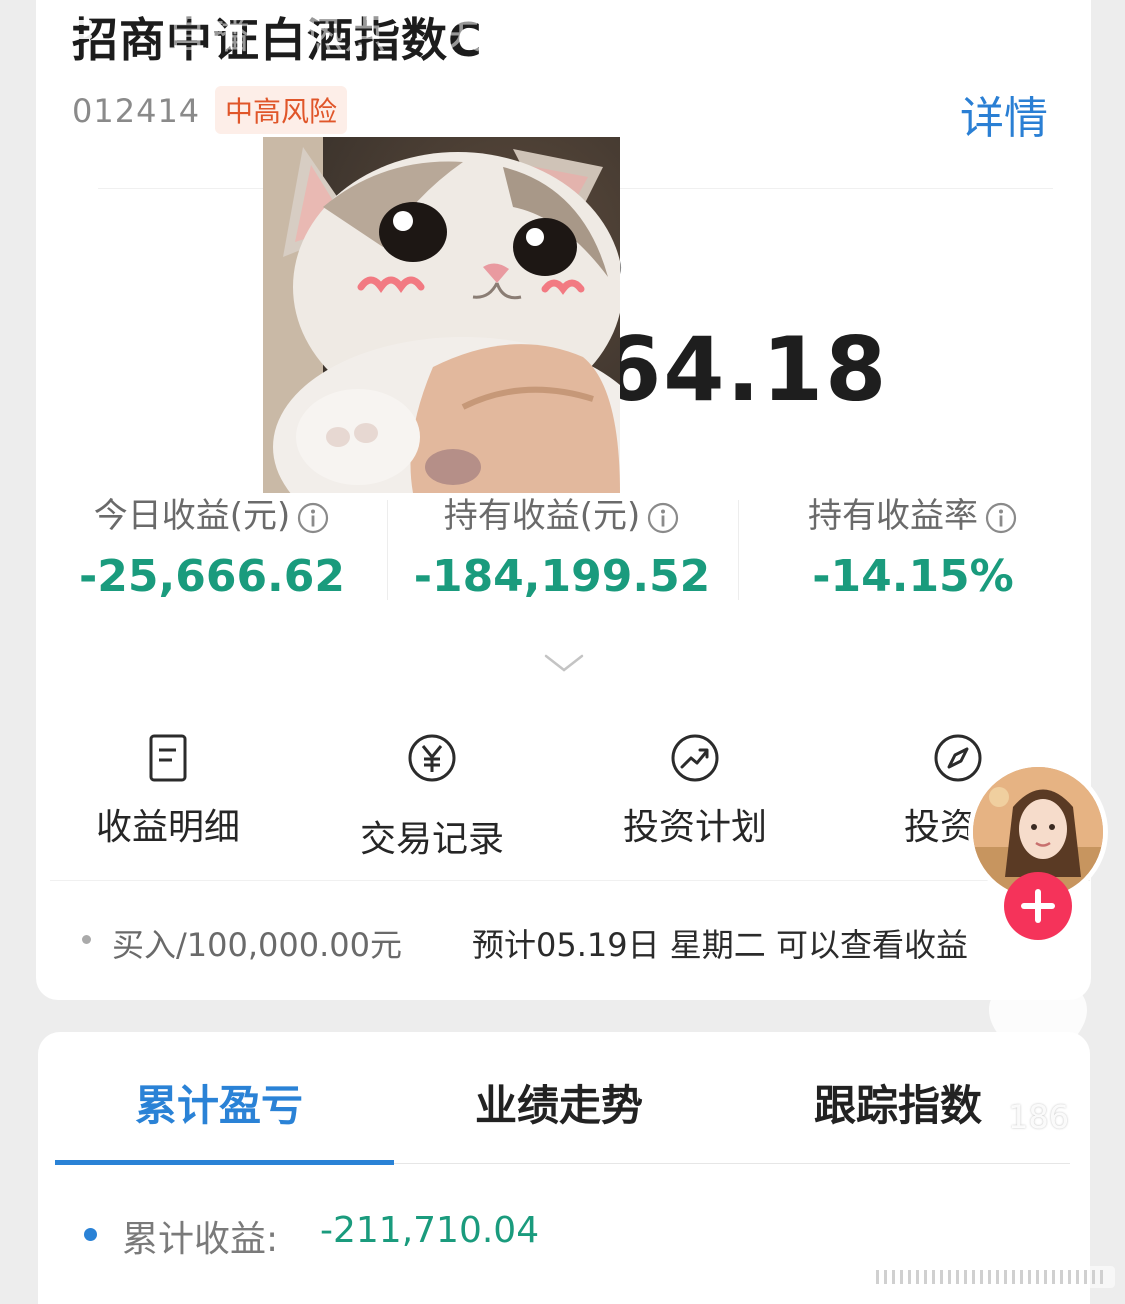  What do you see at coordinates (168, 758) in the screenshot?
I see `document-icon` at bounding box center [168, 758].